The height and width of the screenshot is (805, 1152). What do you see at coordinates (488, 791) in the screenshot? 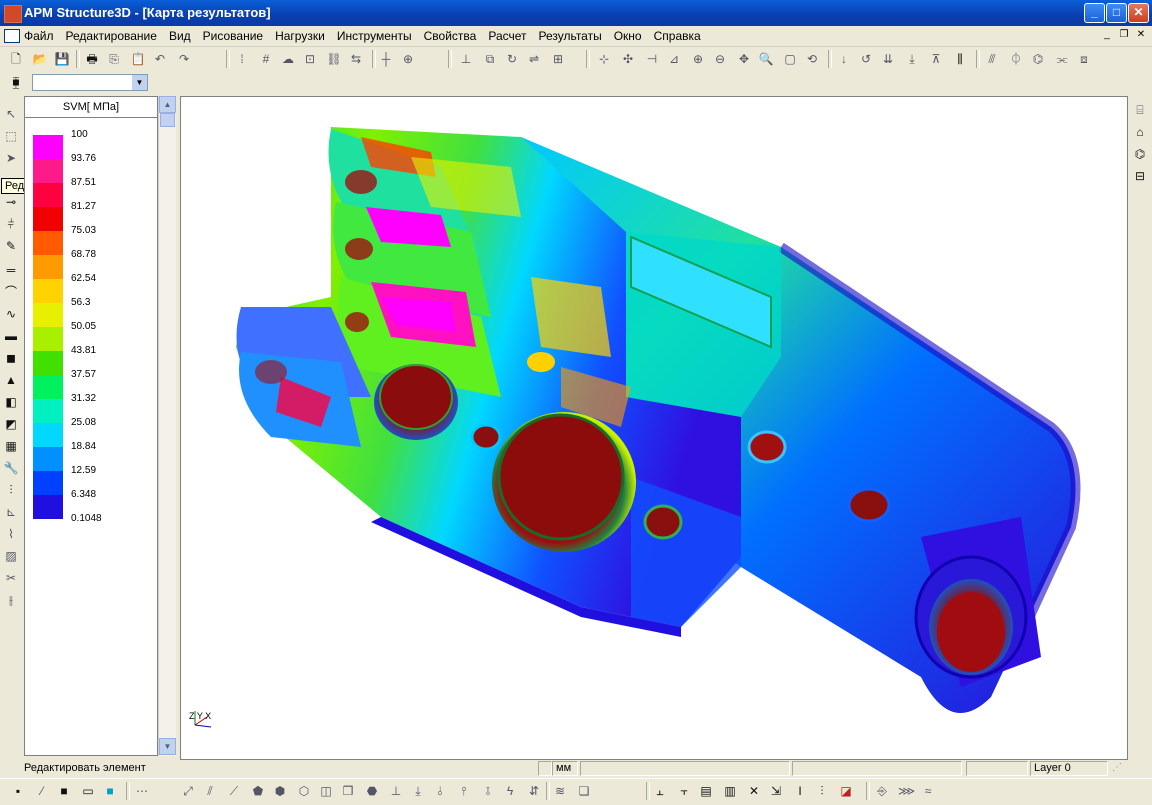
I see `load-solid-icon: ⫱` at bounding box center [488, 791].